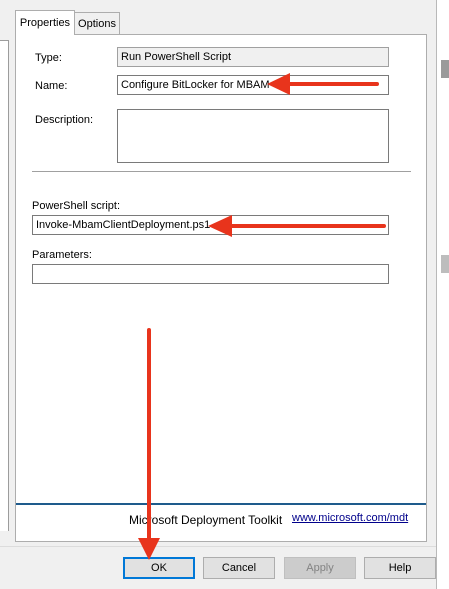 The height and width of the screenshot is (589, 449). Describe the element at coordinates (48, 58) in the screenshot. I see `type-label: Type:` at that location.